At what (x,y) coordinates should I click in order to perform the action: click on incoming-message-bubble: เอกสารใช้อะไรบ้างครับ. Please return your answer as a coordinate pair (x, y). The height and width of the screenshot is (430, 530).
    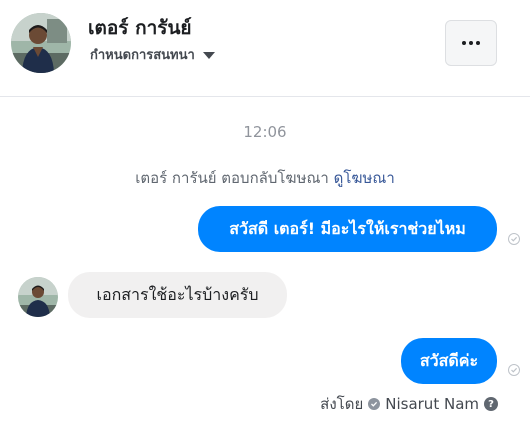
    Looking at the image, I should click on (177, 295).